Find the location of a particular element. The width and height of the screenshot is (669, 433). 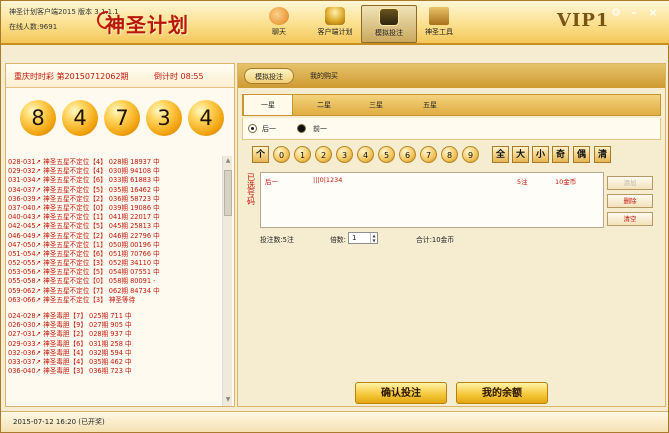

history-row: 059-062↗ 神圣五星不定位【7】 062期 84734 中 is located at coordinates (84, 290).